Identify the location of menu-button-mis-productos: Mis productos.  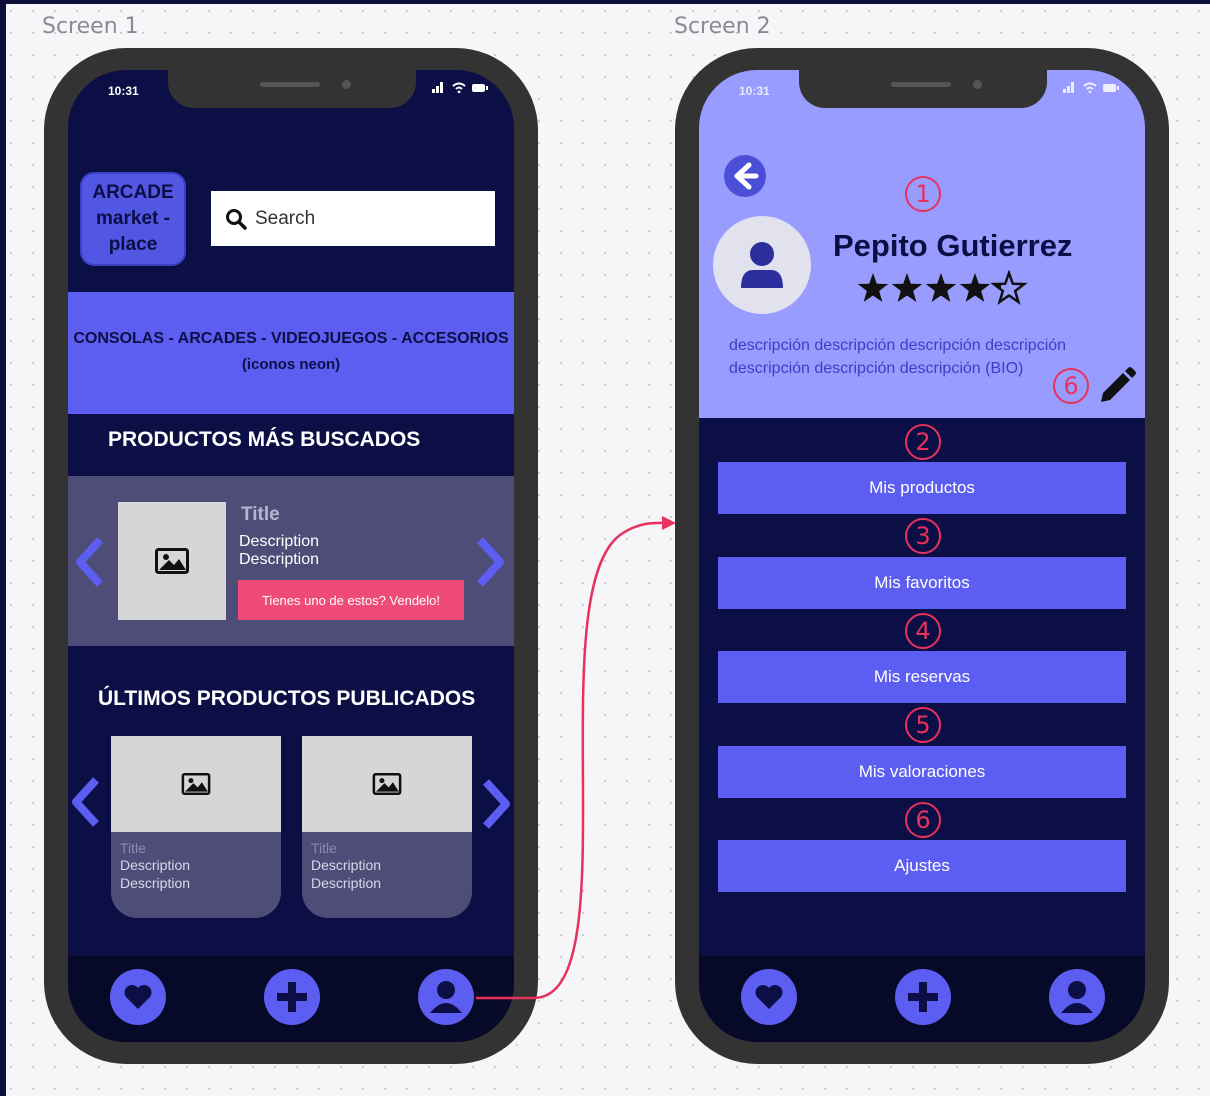
(922, 488).